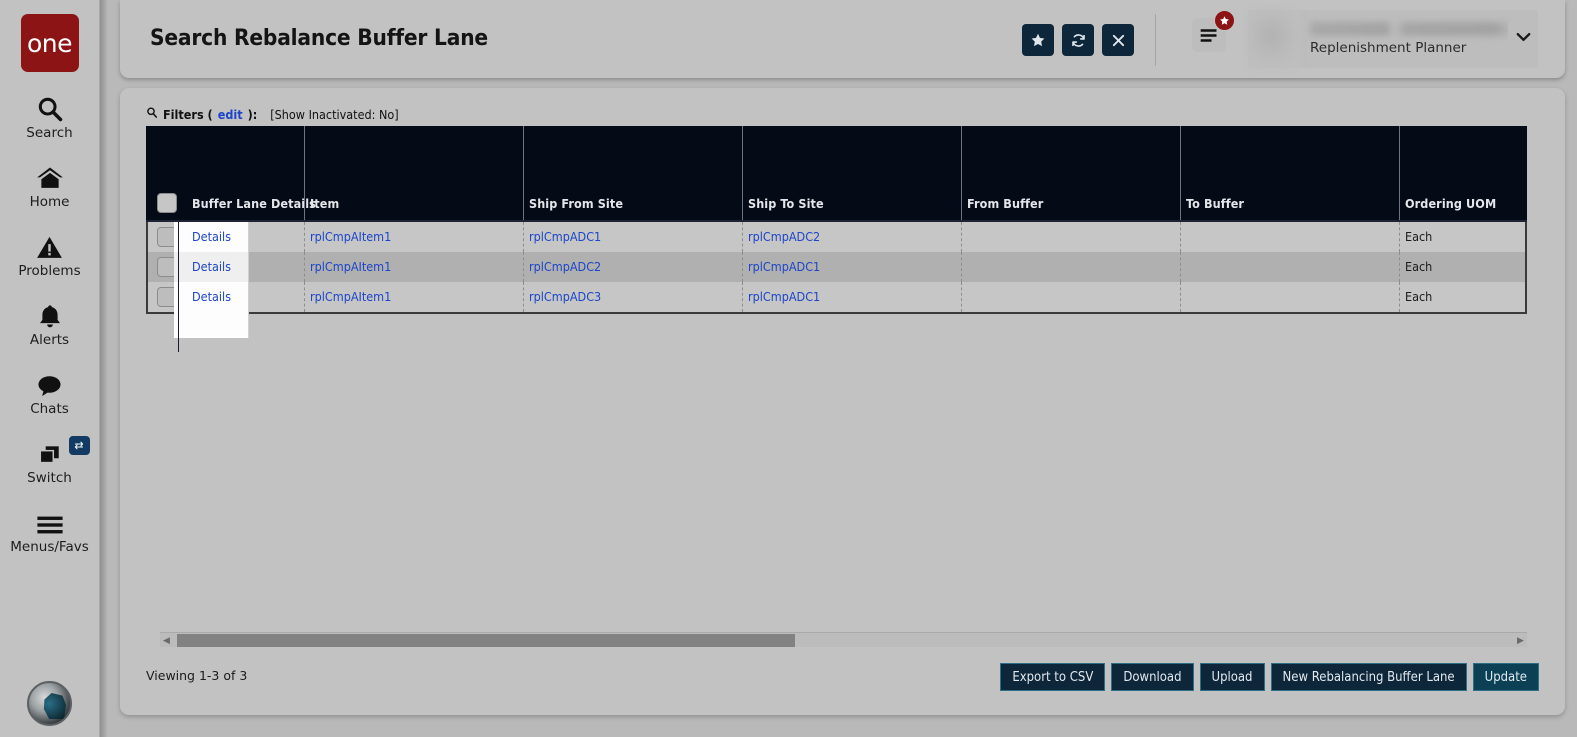 This screenshot has width=1577, height=737. I want to click on refresh-button, so click(1078, 40).